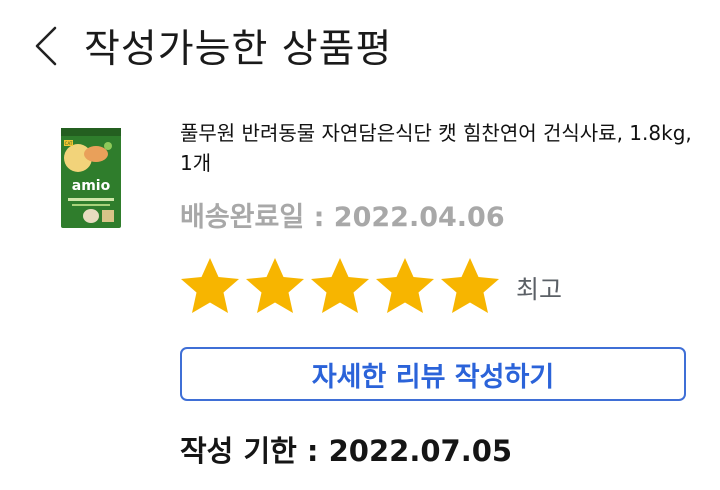 Image resolution: width=720 pixels, height=490 pixels. I want to click on review-deadline: 작성 기한 : 2022.07.05, so click(346, 451).